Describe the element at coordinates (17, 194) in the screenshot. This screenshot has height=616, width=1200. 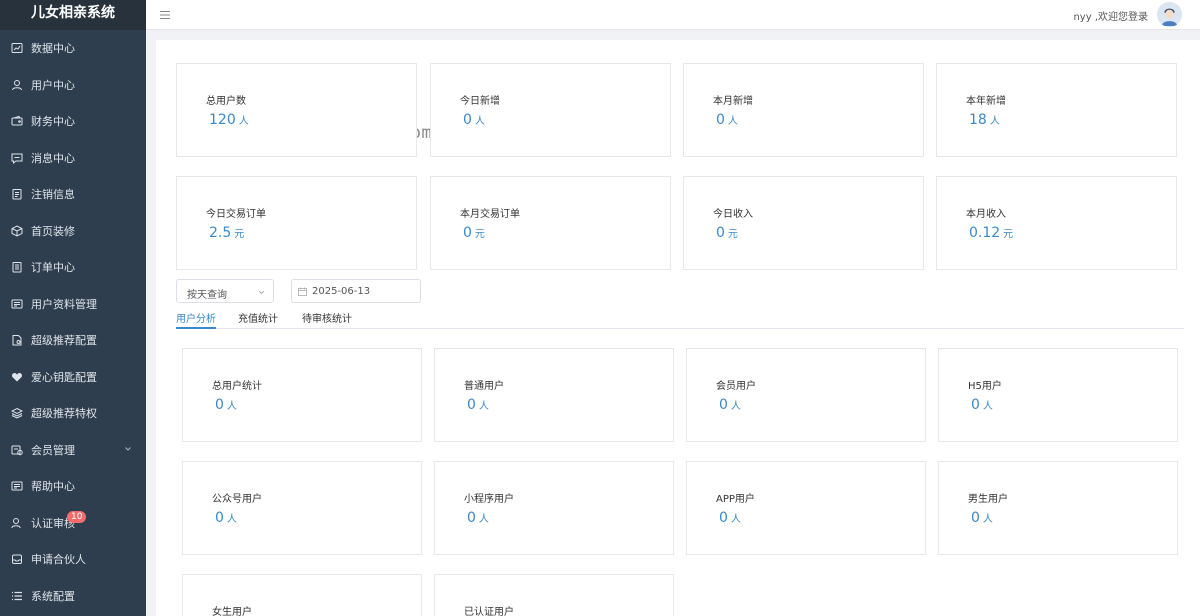
I see `clipboard-icon` at that location.